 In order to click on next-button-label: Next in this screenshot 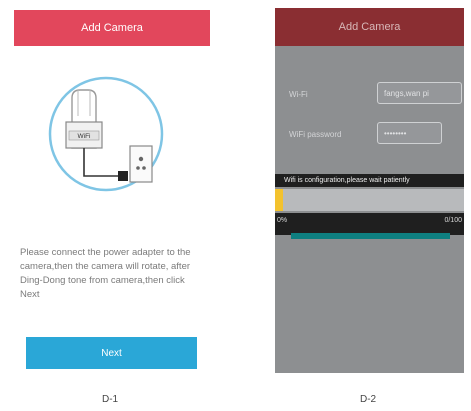, I will do `click(111, 353)`.